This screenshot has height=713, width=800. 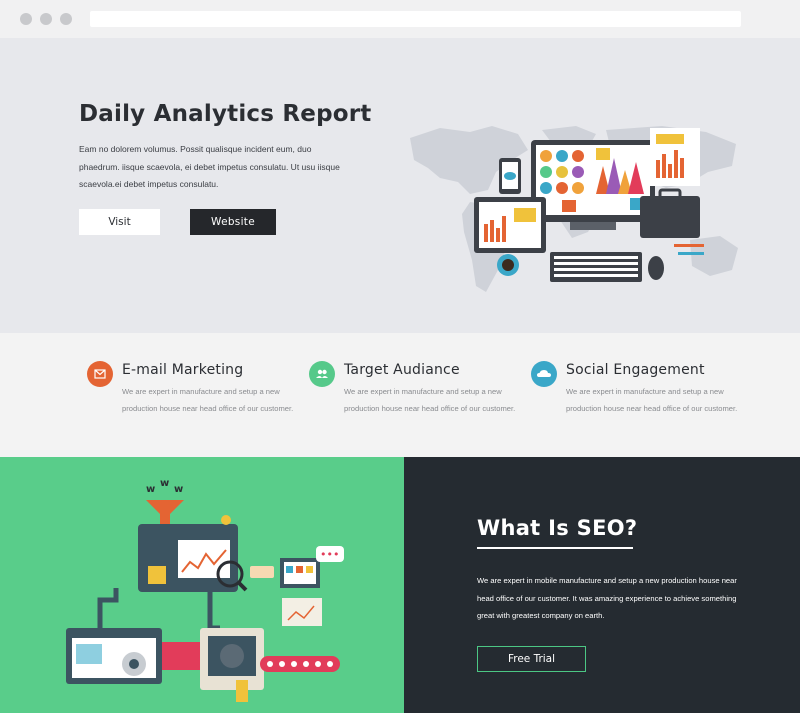 I want to click on coffee, so click(x=508, y=265).